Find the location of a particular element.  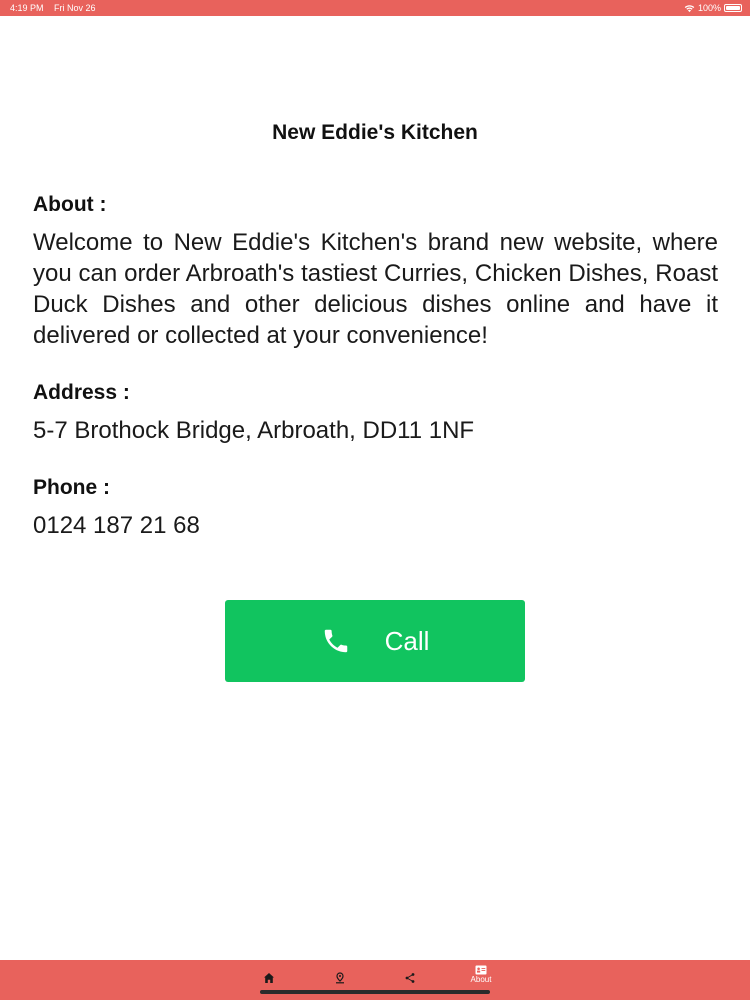

tab-about-label: About is located at coordinates (481, 979).